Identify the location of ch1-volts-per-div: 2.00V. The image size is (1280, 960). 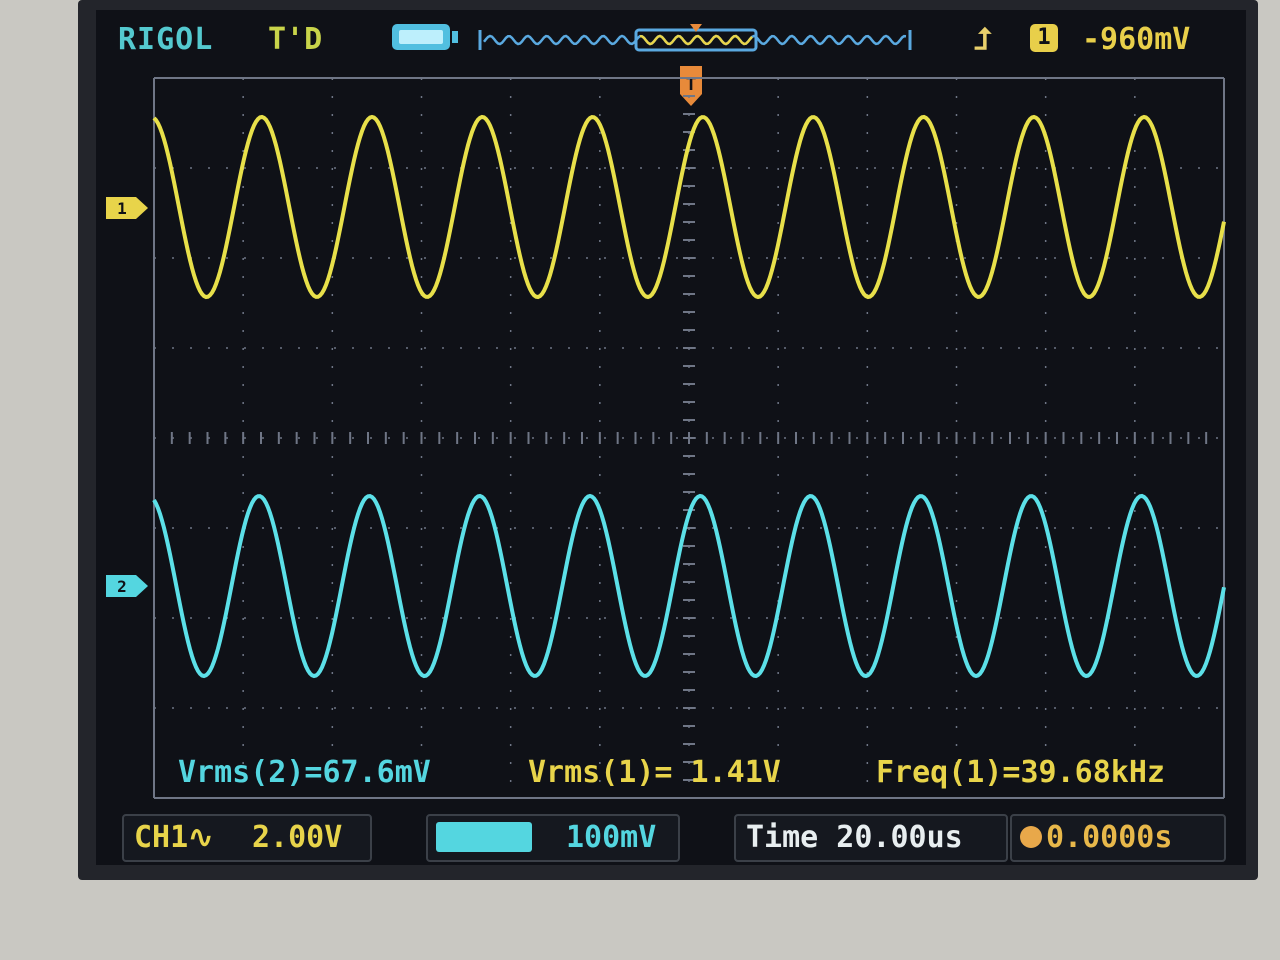
(297, 837).